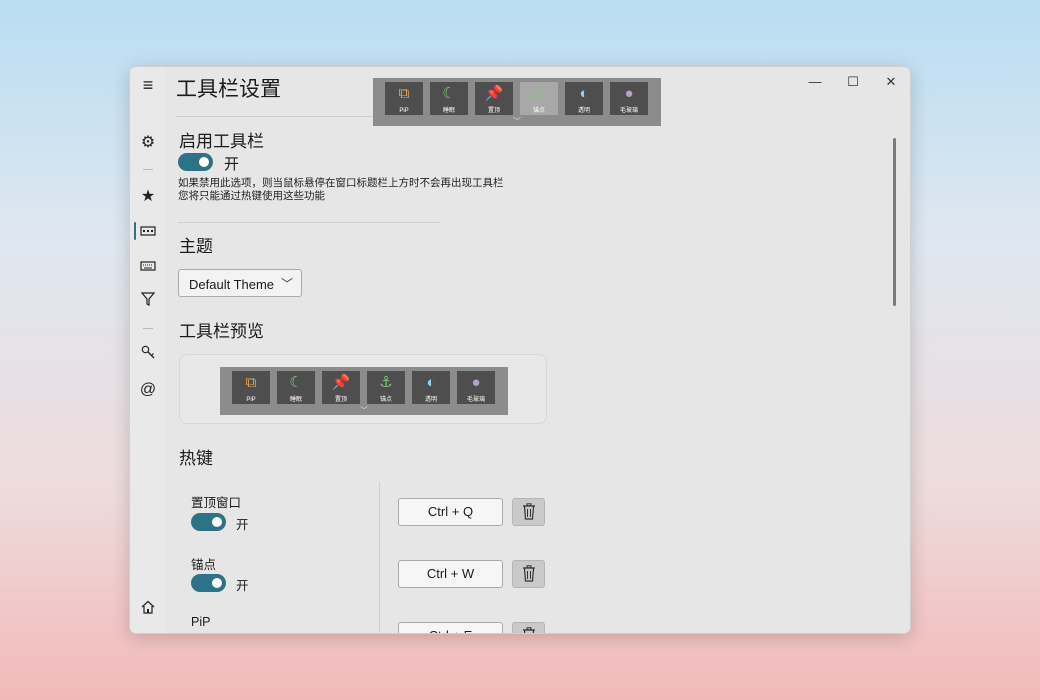  Describe the element at coordinates (894, 222) in the screenshot. I see `vertical-scrollbar` at that location.